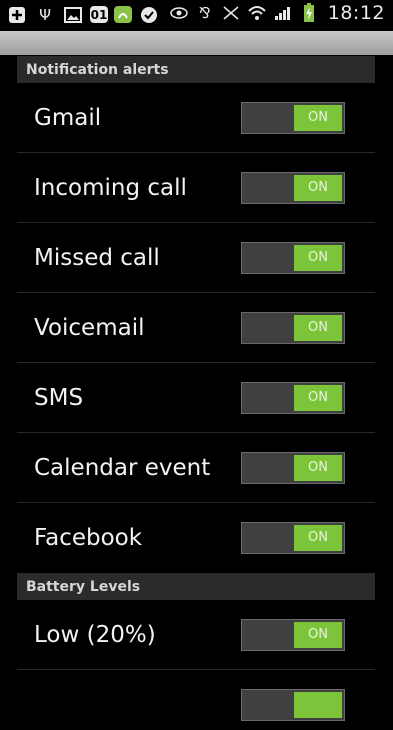 This screenshot has width=393, height=730. Describe the element at coordinates (257, 13) in the screenshot. I see `wifi-icon` at that location.